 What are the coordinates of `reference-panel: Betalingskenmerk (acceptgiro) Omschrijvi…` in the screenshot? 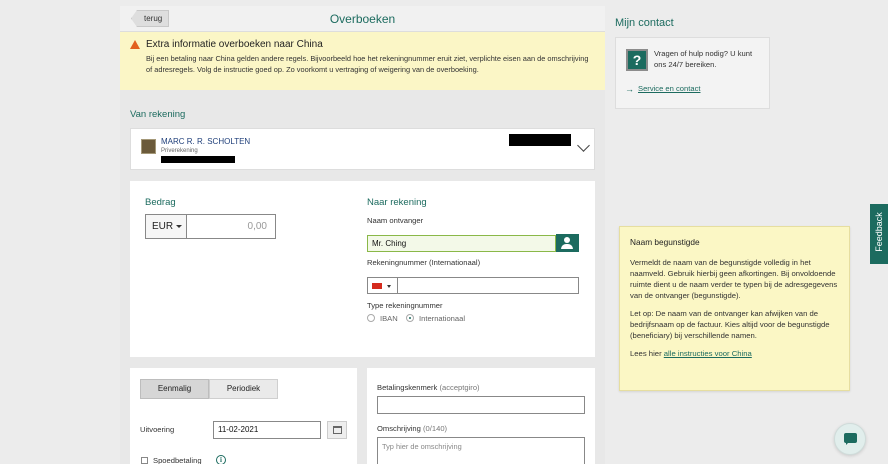 It's located at (481, 416).